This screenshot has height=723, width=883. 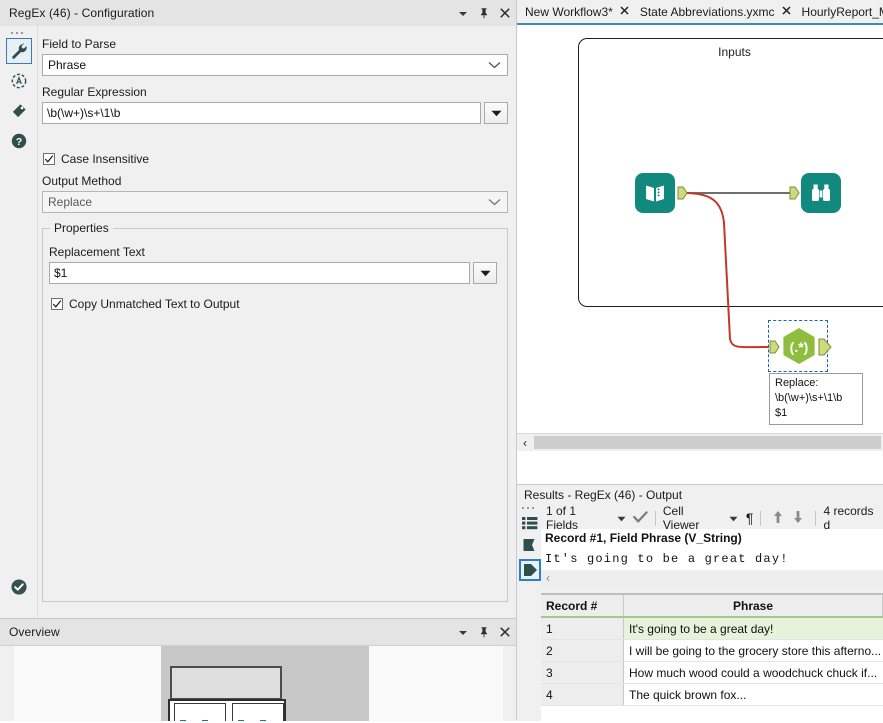 I want to click on output-method-label: Output Method, so click(x=82, y=181).